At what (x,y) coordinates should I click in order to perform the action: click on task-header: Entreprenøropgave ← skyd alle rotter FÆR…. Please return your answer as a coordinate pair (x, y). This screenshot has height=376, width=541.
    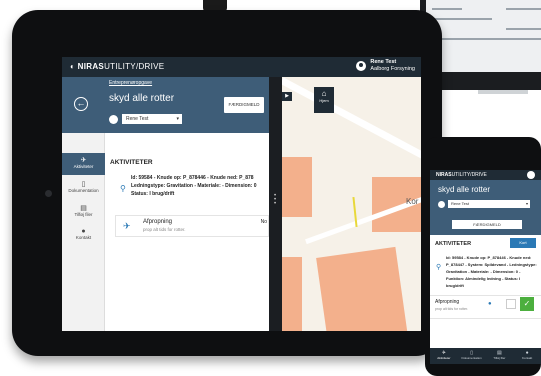
    Looking at the image, I should click on (165, 105).